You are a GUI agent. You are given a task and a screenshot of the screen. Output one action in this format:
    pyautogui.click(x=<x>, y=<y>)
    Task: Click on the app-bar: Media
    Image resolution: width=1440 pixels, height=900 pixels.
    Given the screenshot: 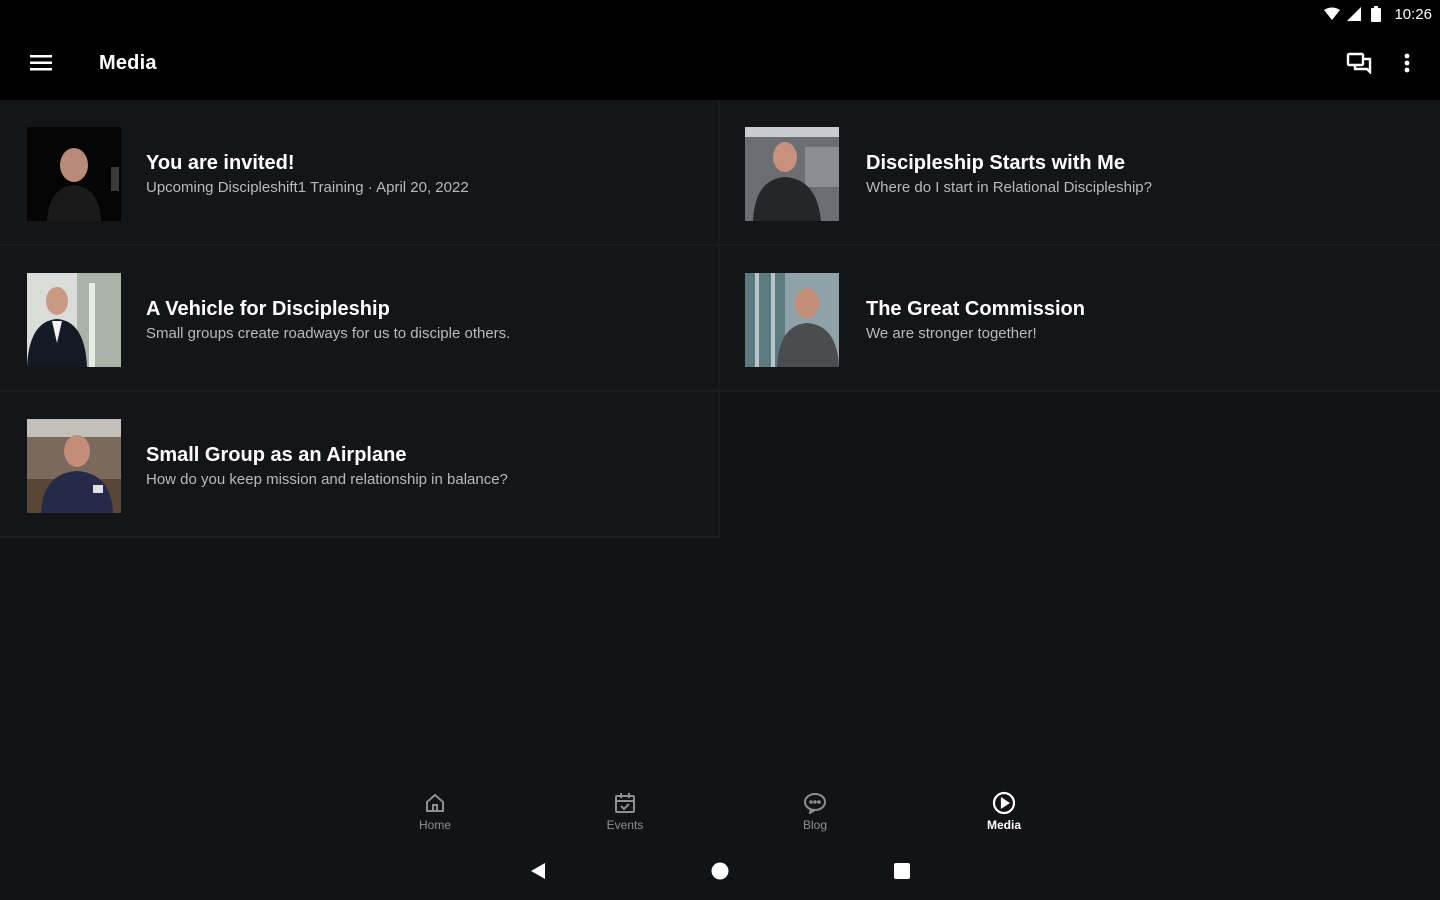 What is the action you would take?
    pyautogui.click(x=720, y=64)
    